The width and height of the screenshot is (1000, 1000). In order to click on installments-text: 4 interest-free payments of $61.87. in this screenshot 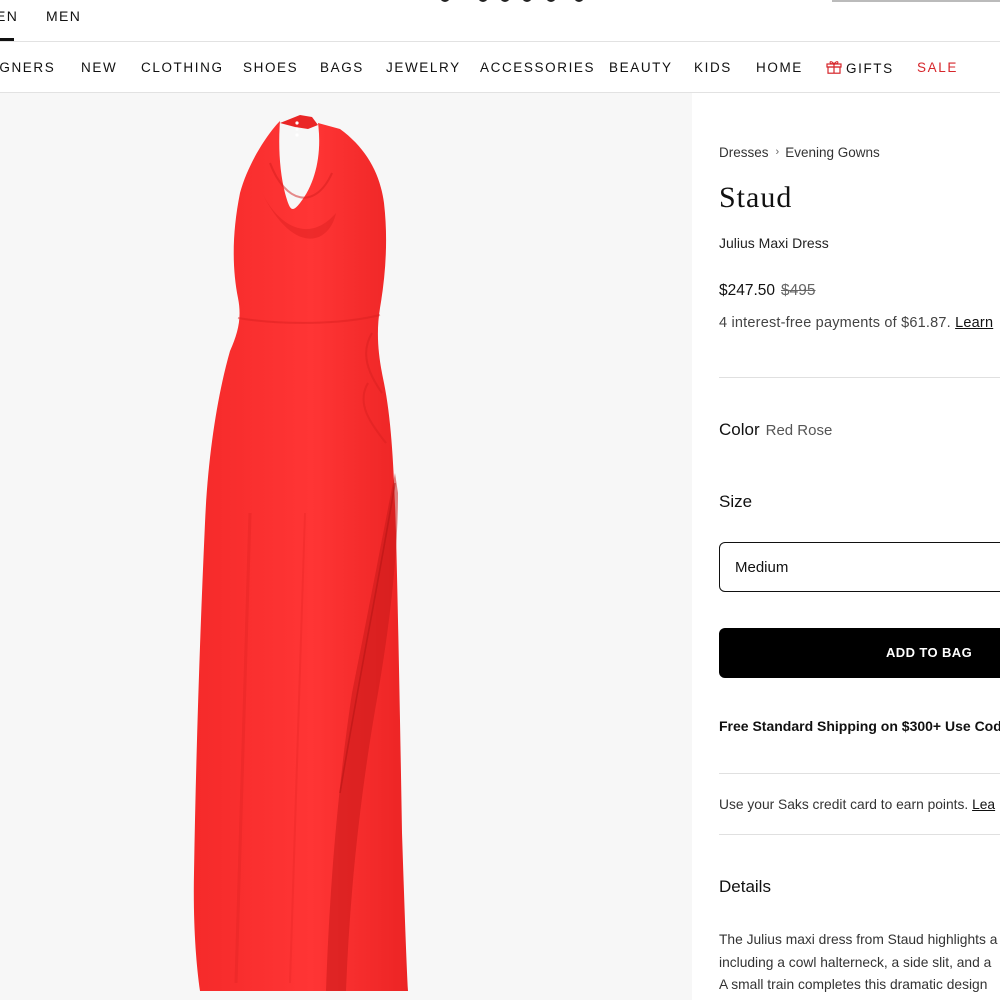, I will do `click(835, 323)`.